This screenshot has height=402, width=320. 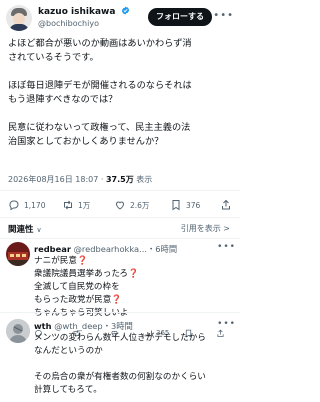 I want to click on reply-author-name: wth, so click(x=43, y=326).